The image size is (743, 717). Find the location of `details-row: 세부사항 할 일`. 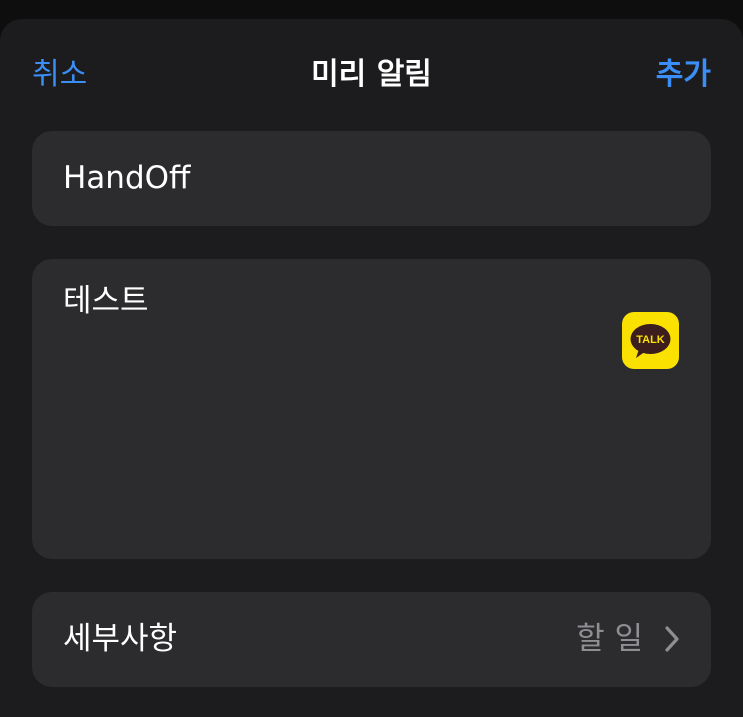

details-row: 세부사항 할 일 is located at coordinates (371, 639).